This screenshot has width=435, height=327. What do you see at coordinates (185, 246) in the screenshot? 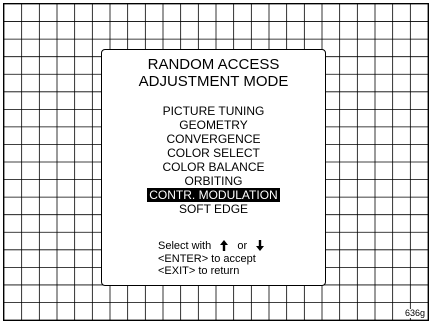
I see `help-select-with: Select with` at bounding box center [185, 246].